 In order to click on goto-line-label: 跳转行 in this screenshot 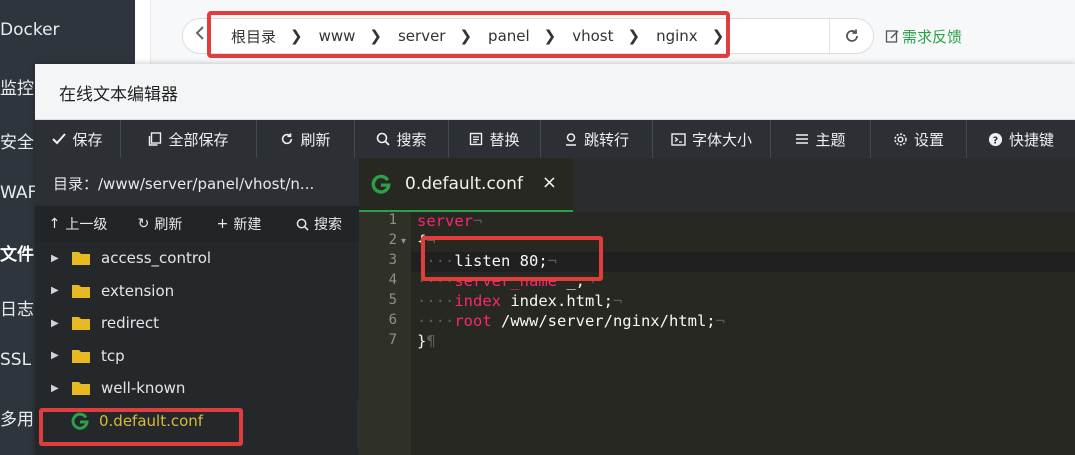, I will do `click(606, 139)`.